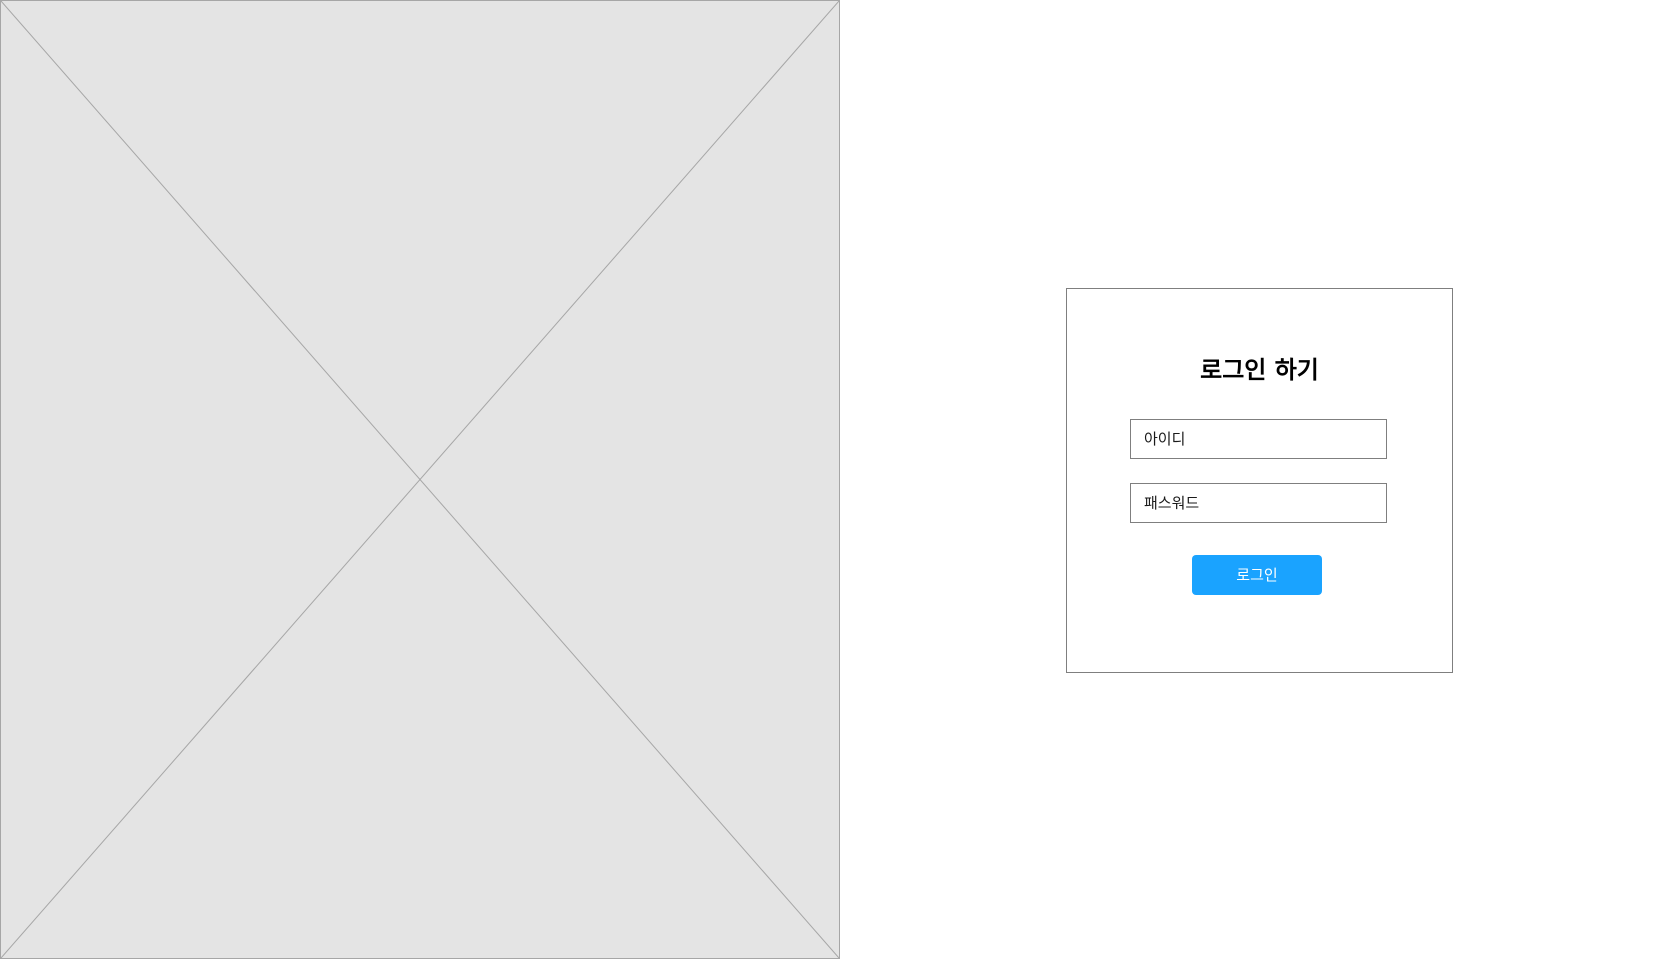  Describe the element at coordinates (1258, 439) in the screenshot. I see `id-input: 아이디` at that location.